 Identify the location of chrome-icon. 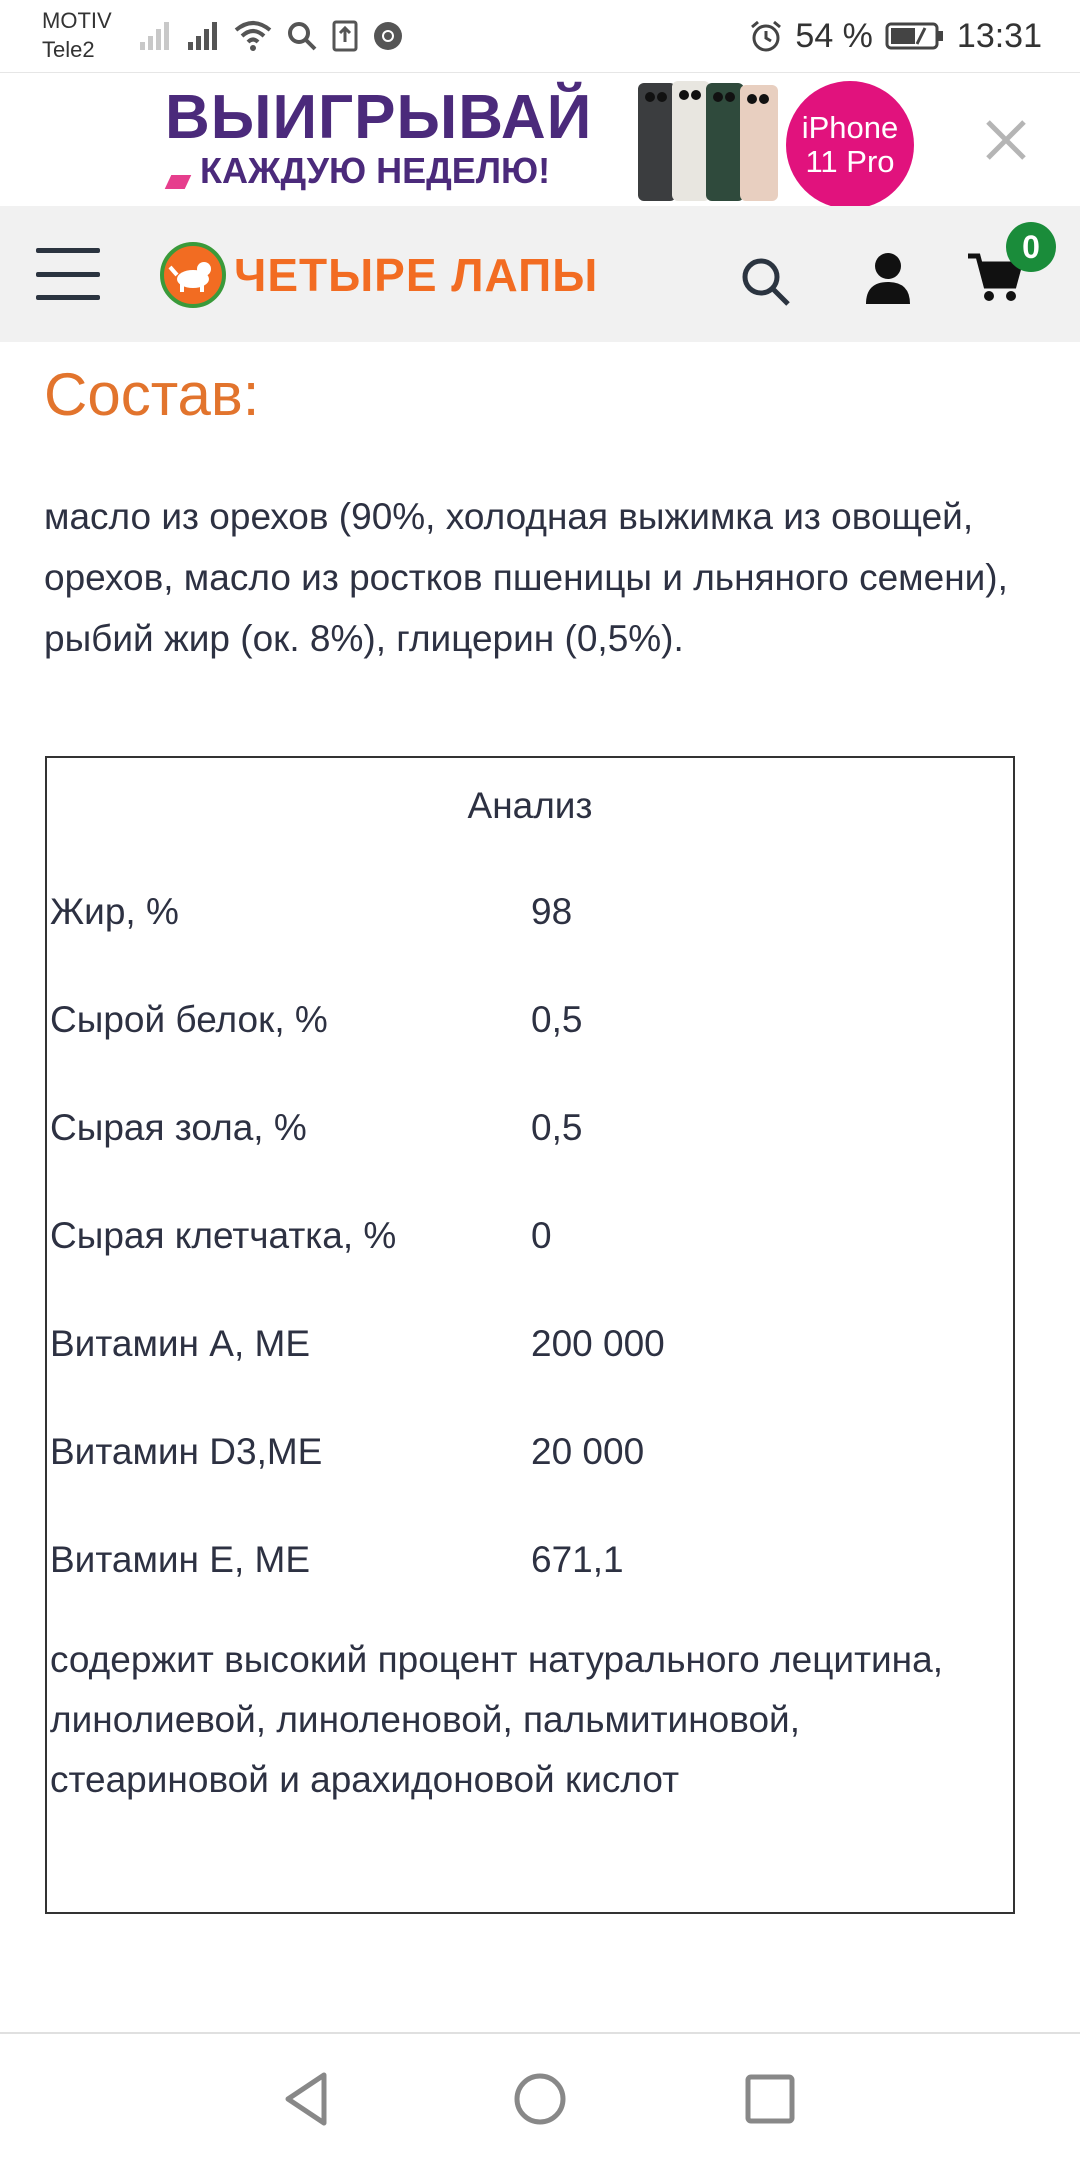
(388, 36).